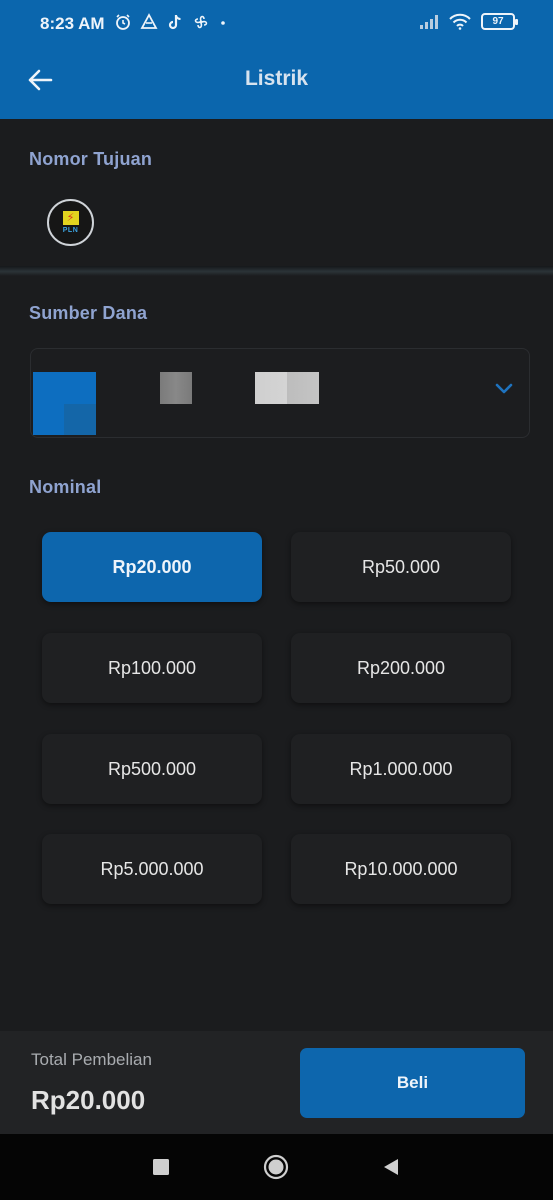 The image size is (553, 1200). I want to click on system-icons: 97, so click(468, 21).